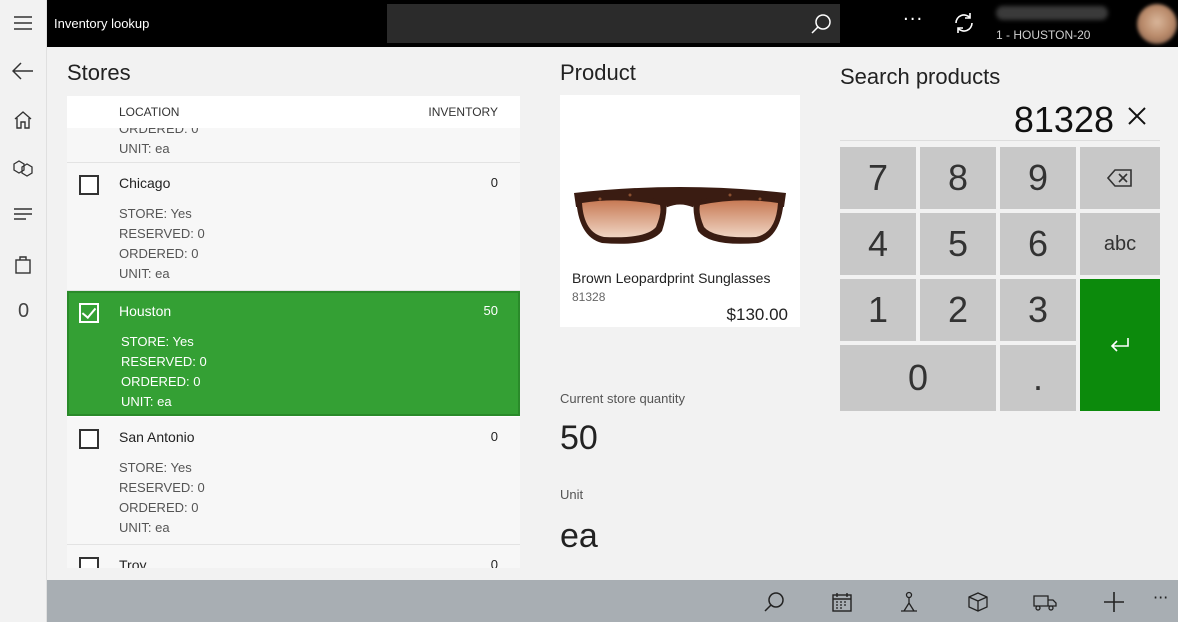 This screenshot has height=622, width=1178. I want to click on pickup-icon, so click(909, 602).